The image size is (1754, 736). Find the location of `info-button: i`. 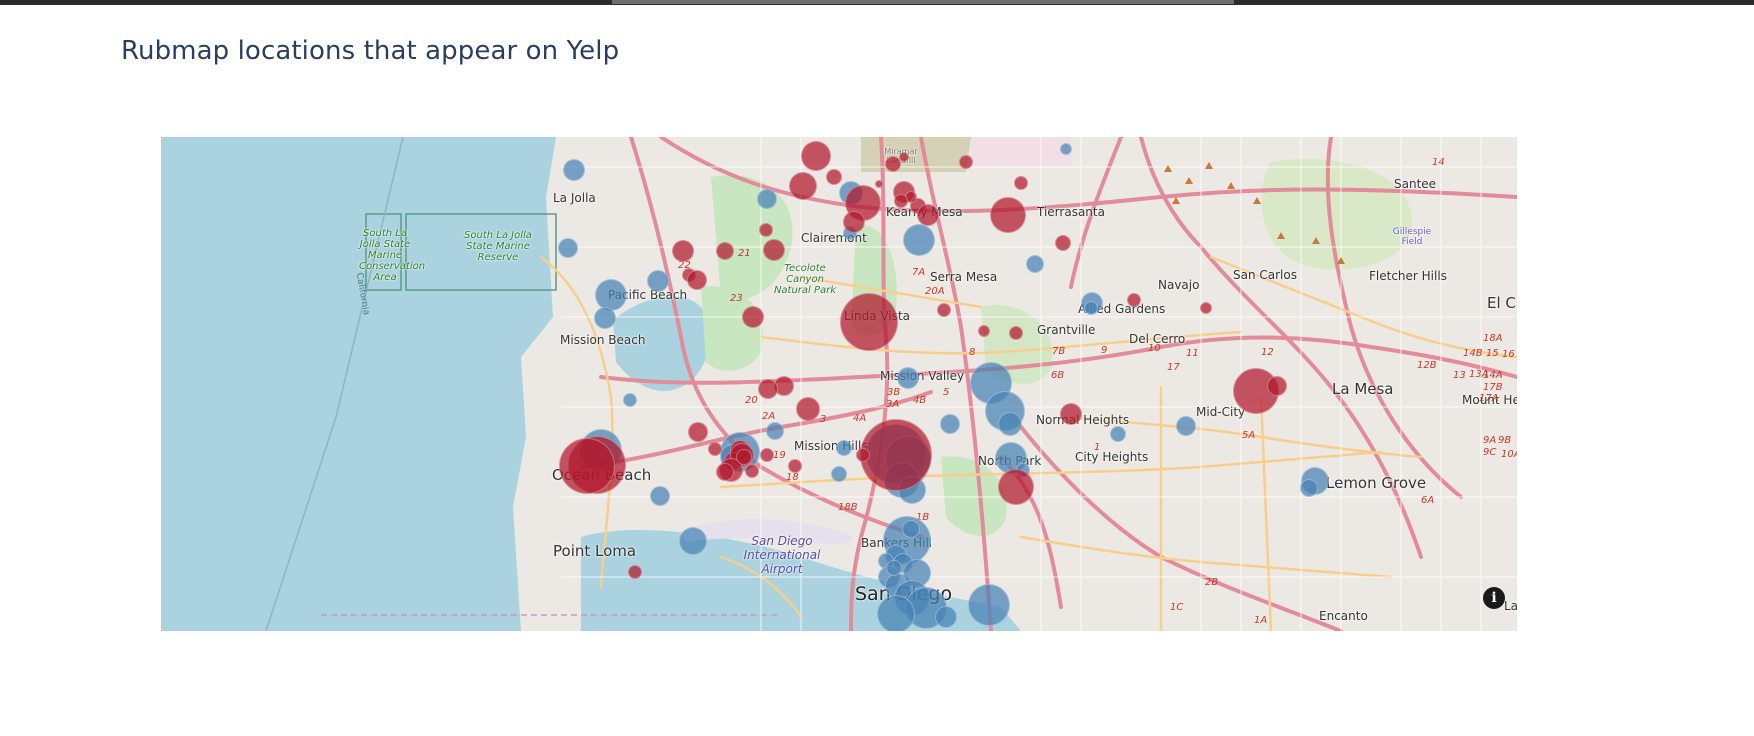

info-button: i is located at coordinates (1494, 598).